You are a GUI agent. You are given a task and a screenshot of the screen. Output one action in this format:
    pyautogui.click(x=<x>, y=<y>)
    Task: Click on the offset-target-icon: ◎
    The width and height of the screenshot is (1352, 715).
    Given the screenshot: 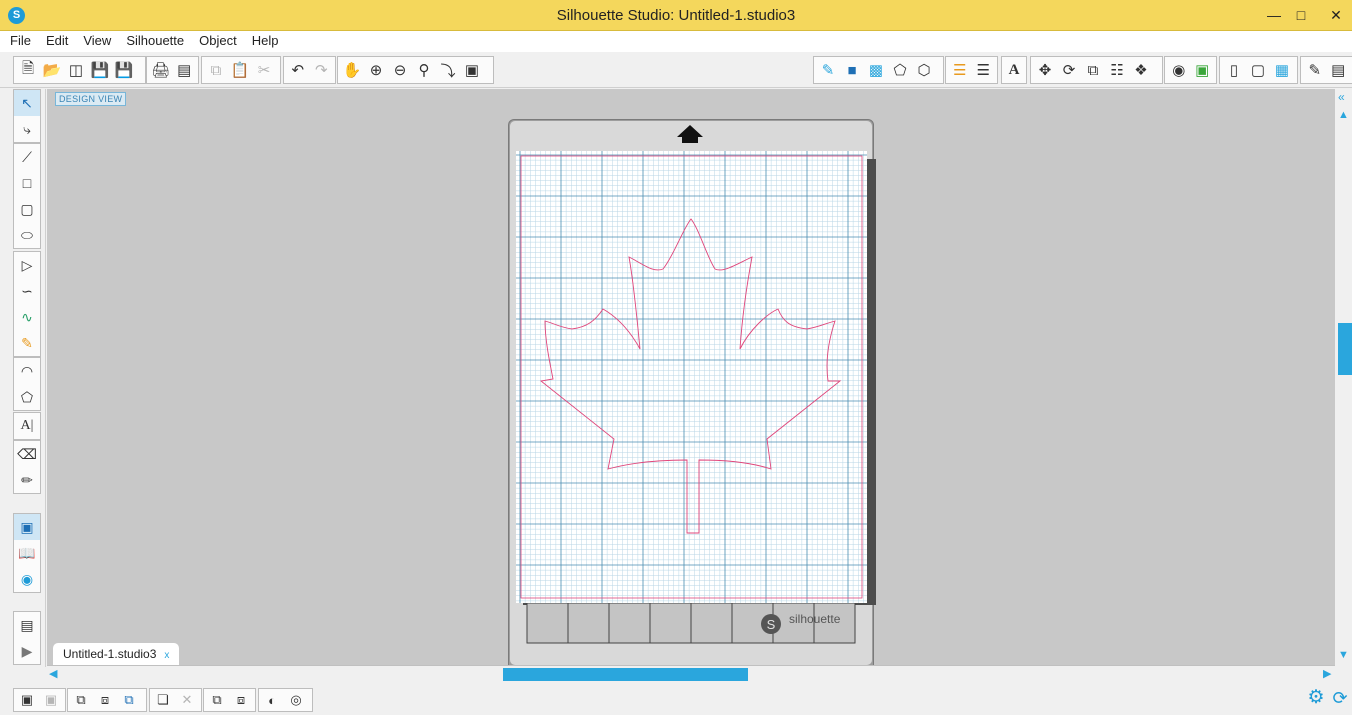 What is the action you would take?
    pyautogui.click(x=296, y=700)
    